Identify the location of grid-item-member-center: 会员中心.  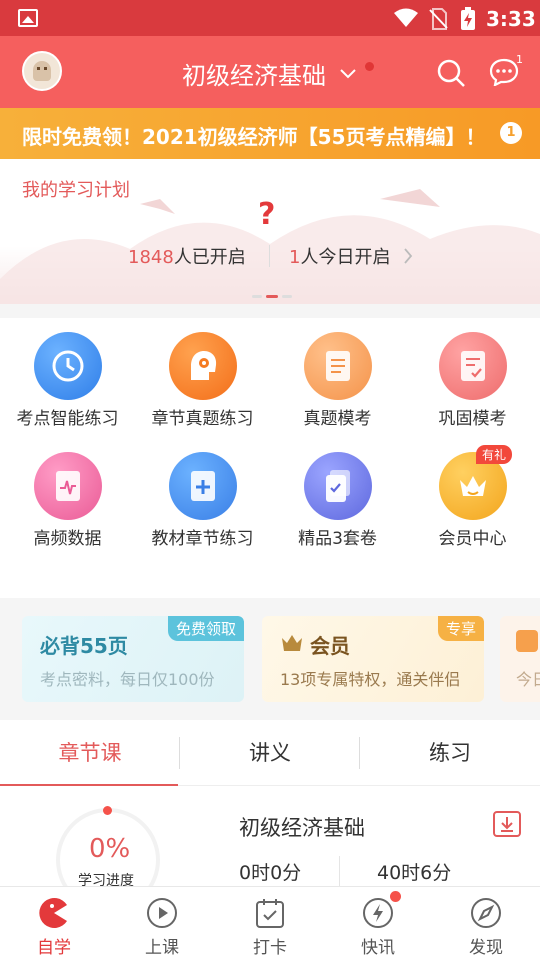
(472, 500).